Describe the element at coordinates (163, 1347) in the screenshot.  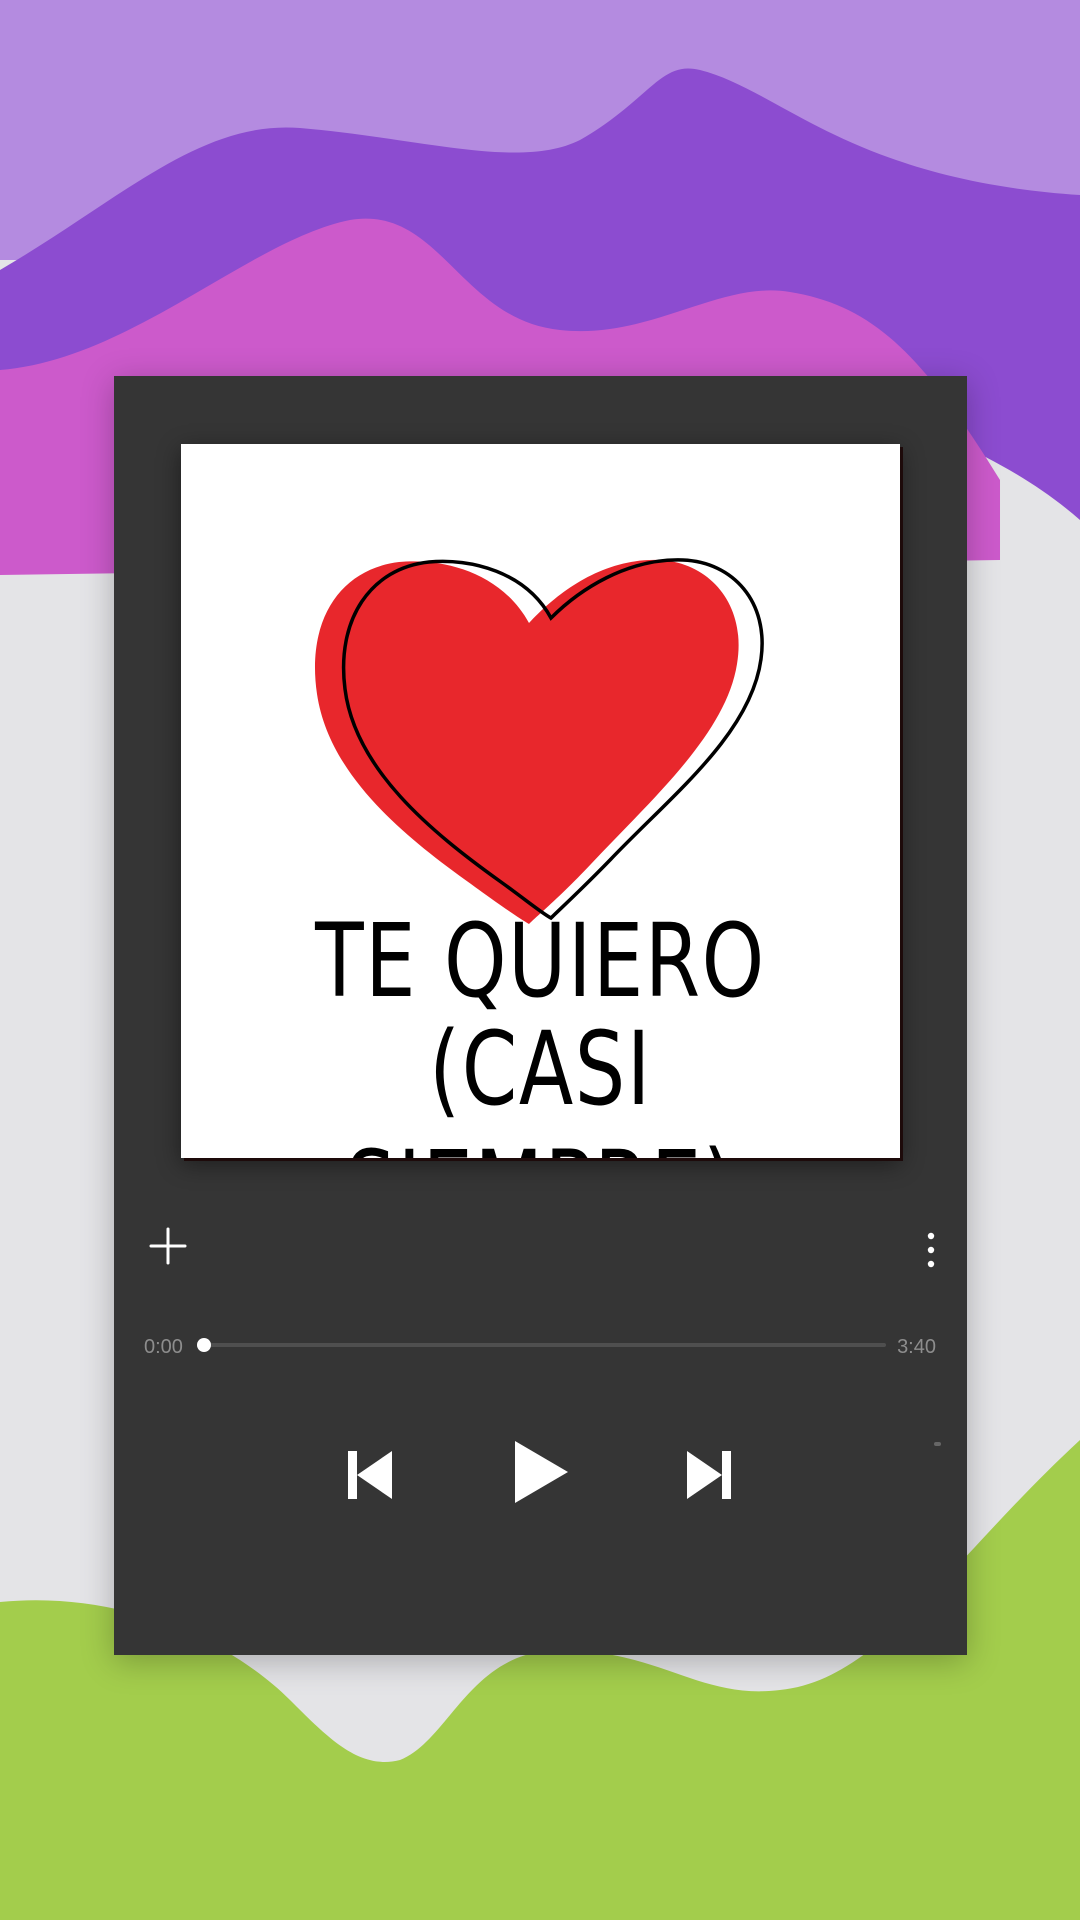
I see `current-time: 0:00` at that location.